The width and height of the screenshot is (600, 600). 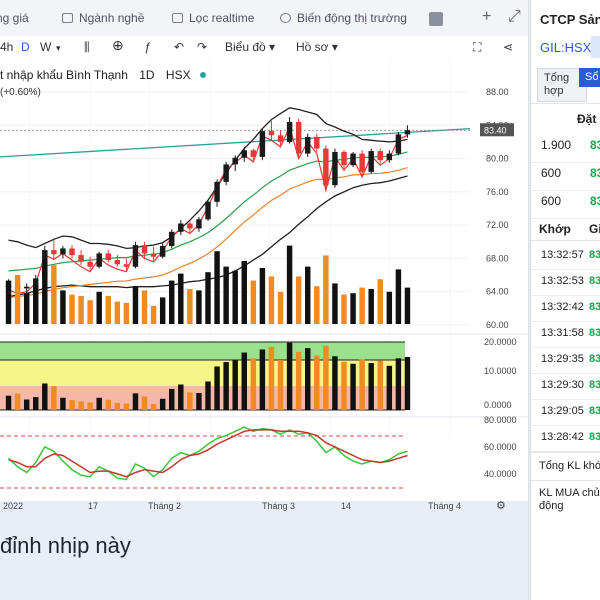 I want to click on filter-icon, so click(x=177, y=18).